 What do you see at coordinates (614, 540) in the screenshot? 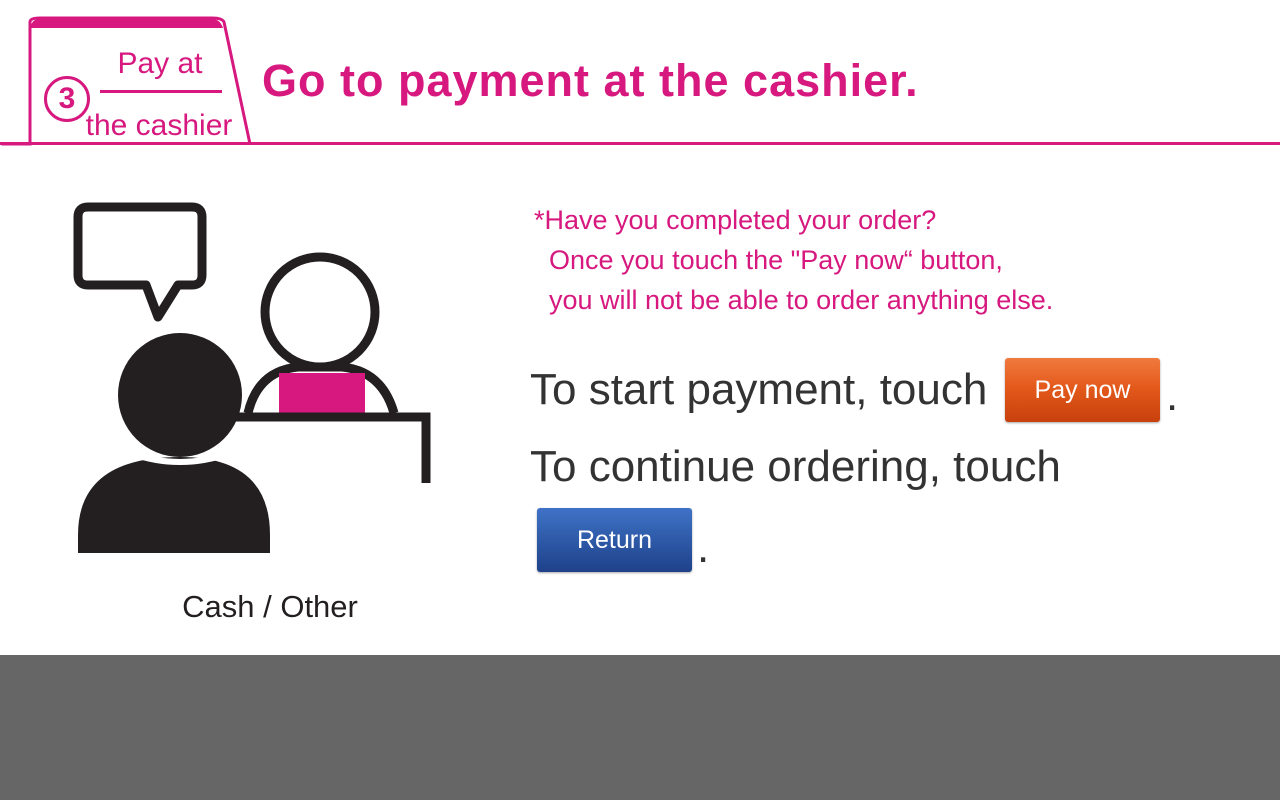
I see `return-button: Return` at bounding box center [614, 540].